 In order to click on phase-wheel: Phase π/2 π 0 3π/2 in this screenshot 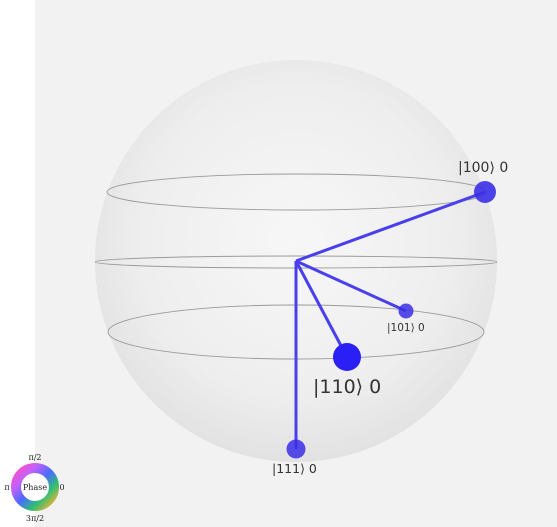, I will do `click(34, 488)`.